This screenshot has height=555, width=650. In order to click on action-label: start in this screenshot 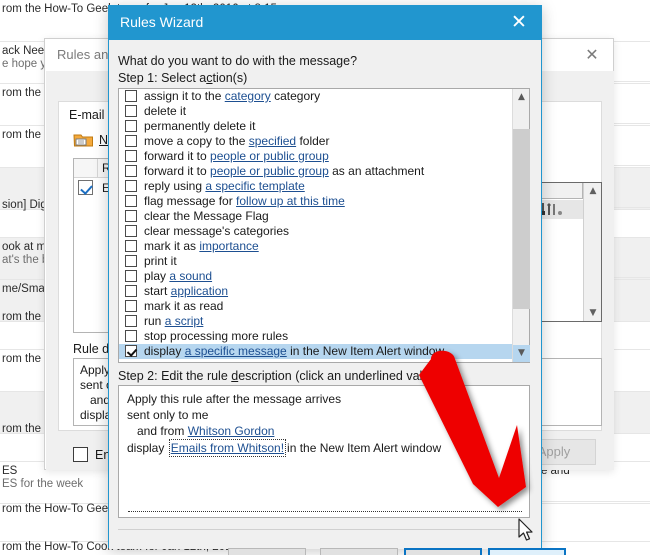, I will do `click(157, 291)`.